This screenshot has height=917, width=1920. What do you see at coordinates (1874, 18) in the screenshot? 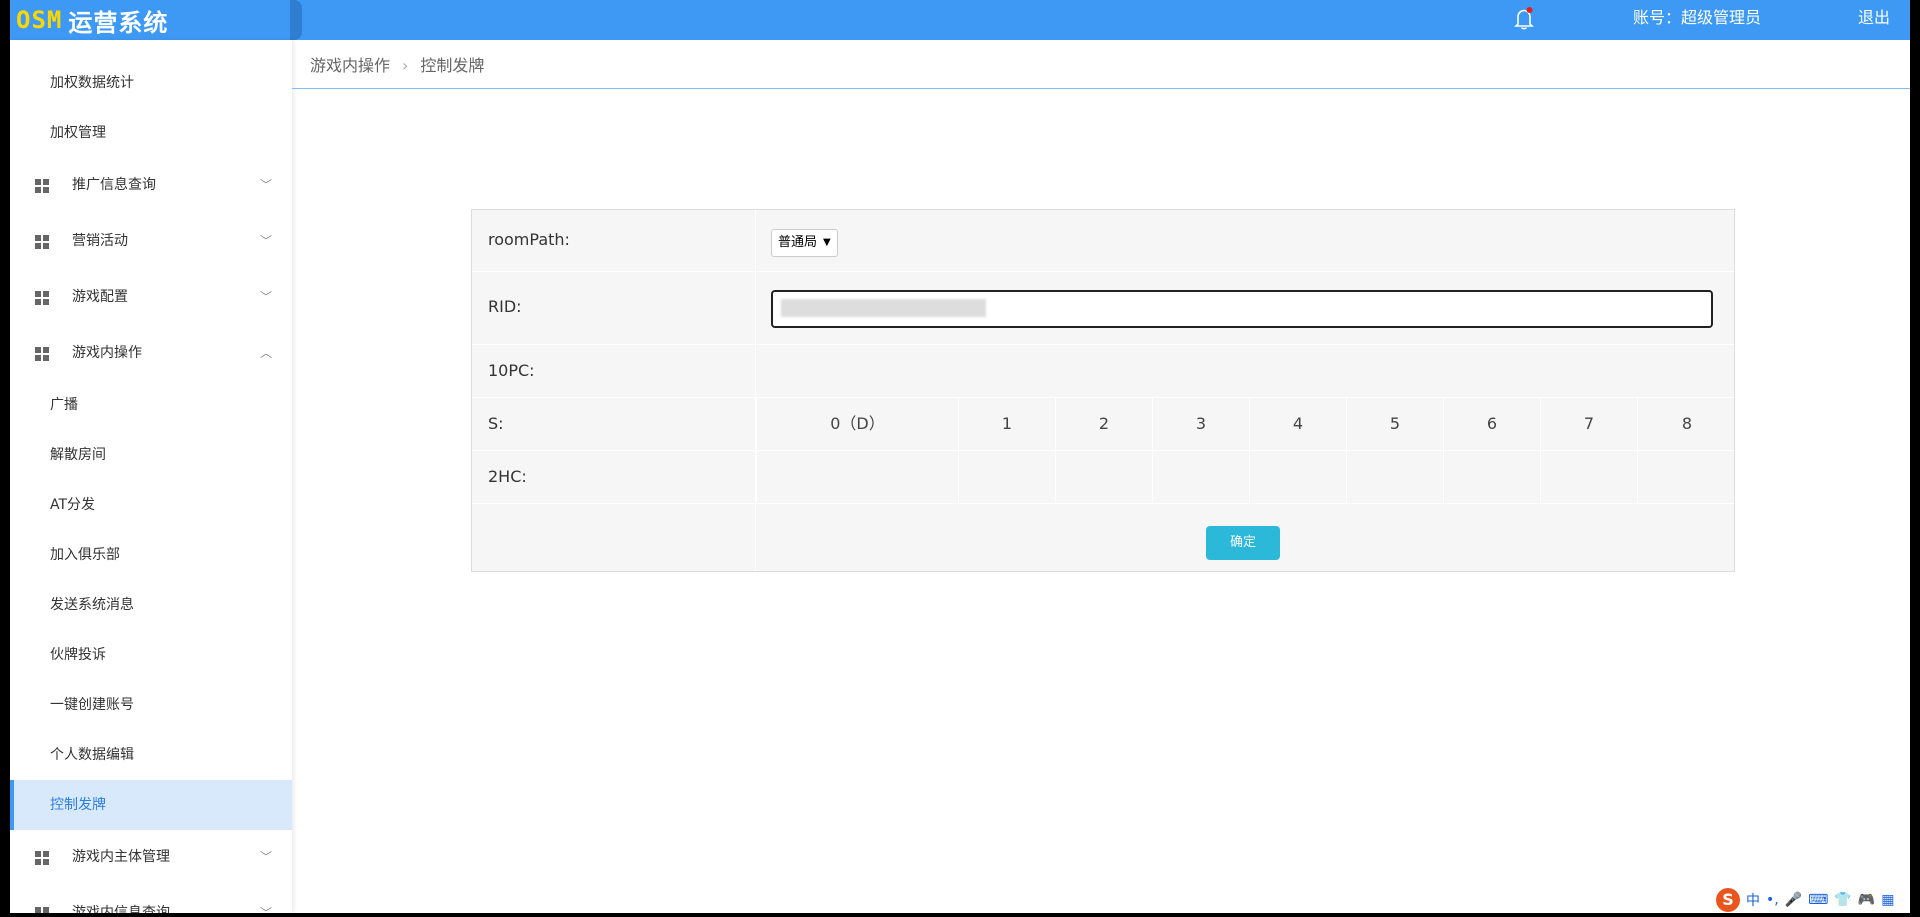
I see `logout-button: 退出` at bounding box center [1874, 18].